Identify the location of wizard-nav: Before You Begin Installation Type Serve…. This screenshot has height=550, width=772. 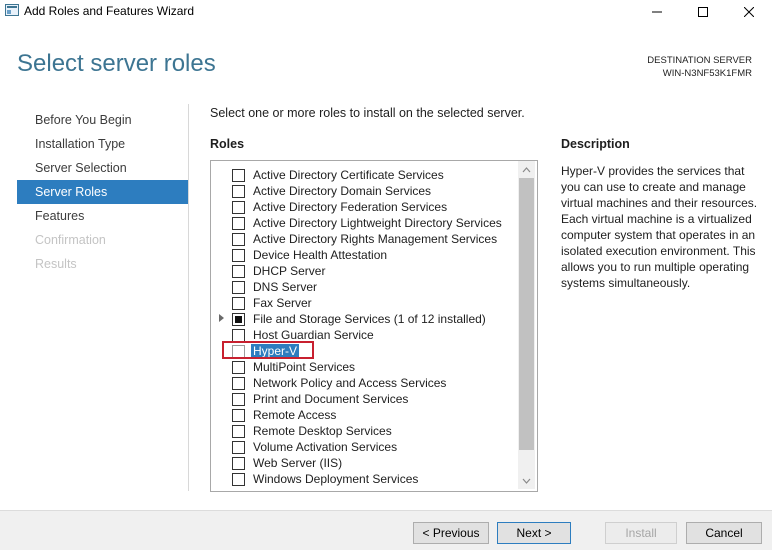
(102, 192).